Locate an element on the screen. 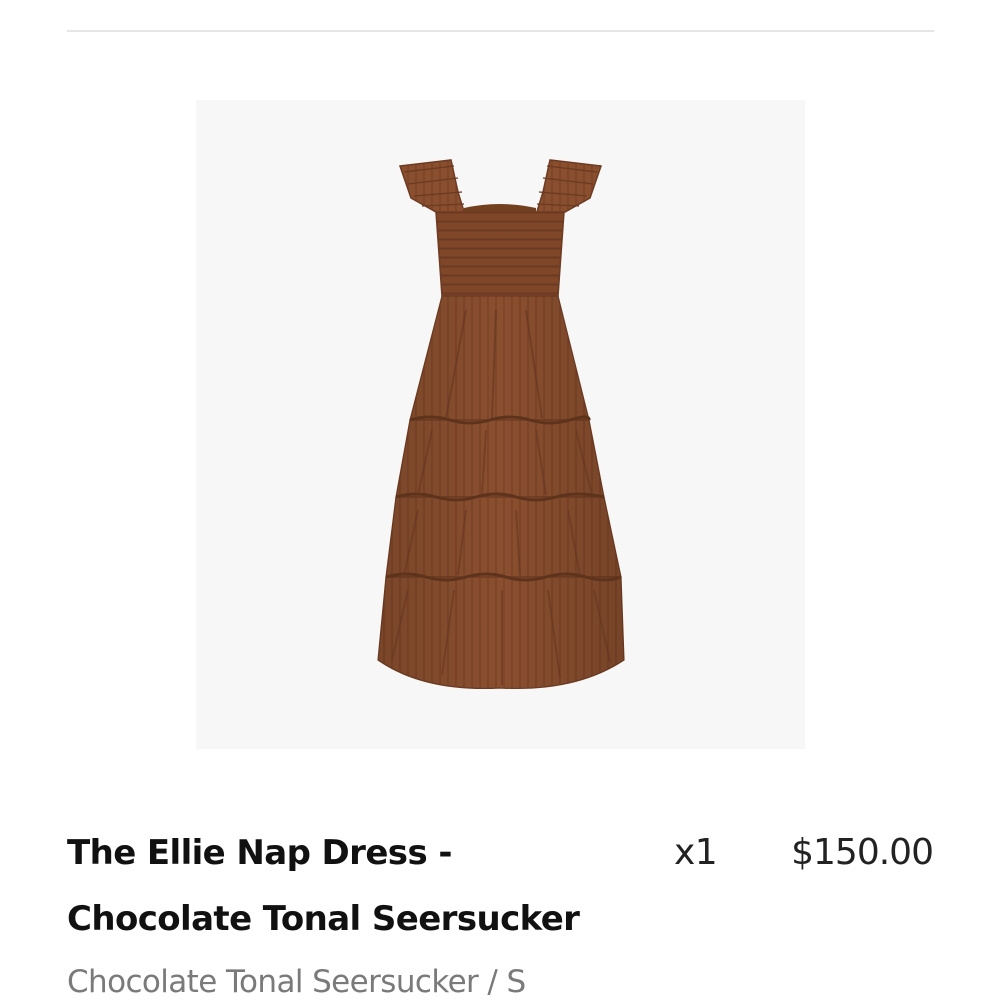  dress-illustration is located at coordinates (501, 424).